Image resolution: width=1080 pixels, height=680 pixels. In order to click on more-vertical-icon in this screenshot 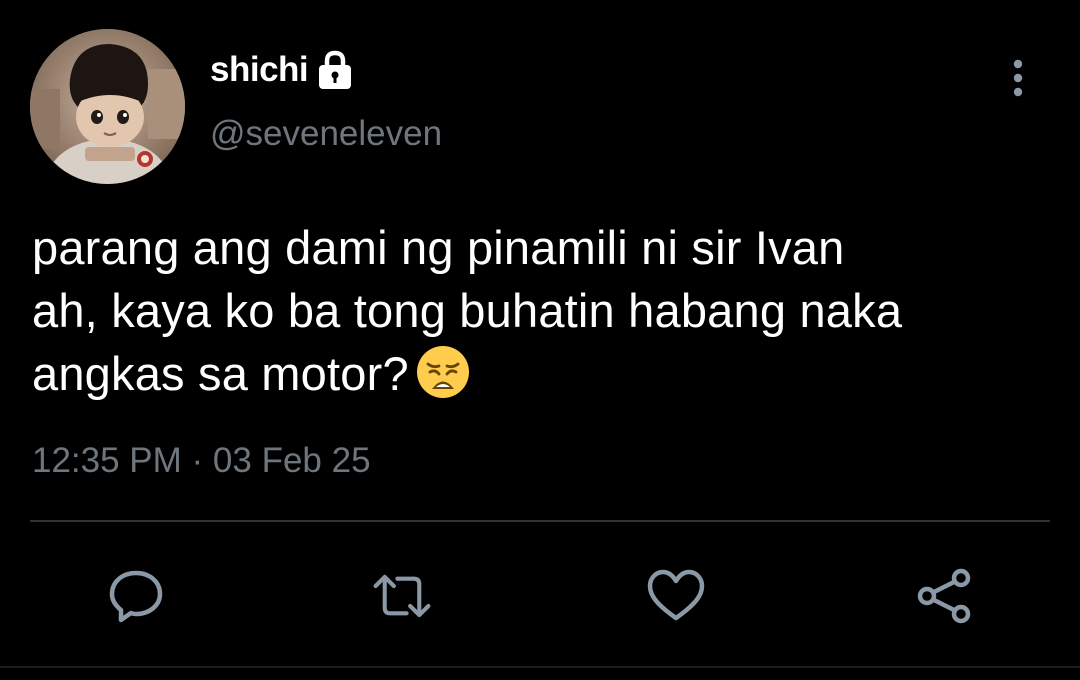, I will do `click(1018, 78)`.